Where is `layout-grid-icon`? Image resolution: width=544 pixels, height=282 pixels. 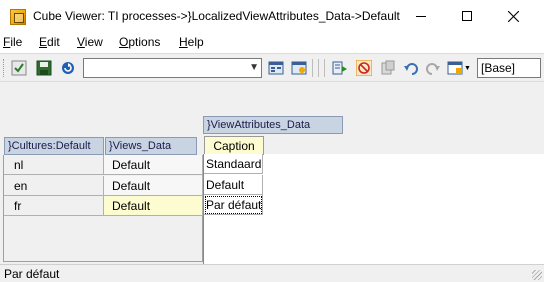
layout-grid-icon is located at coordinates (455, 68).